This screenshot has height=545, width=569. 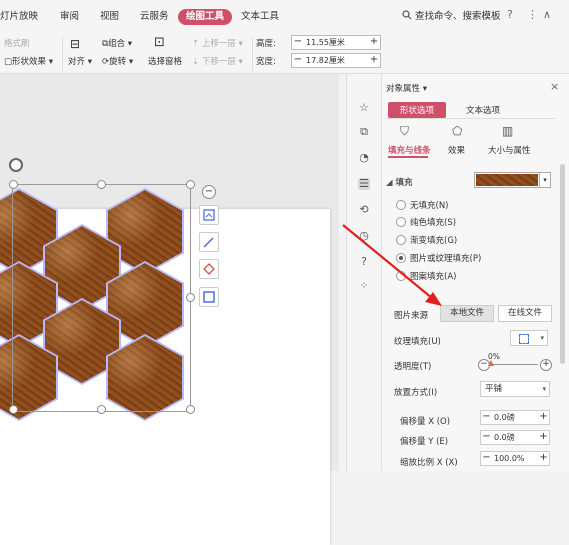 What do you see at coordinates (545, 180) in the screenshot?
I see `fill-color-dropdown: ▾` at bounding box center [545, 180].